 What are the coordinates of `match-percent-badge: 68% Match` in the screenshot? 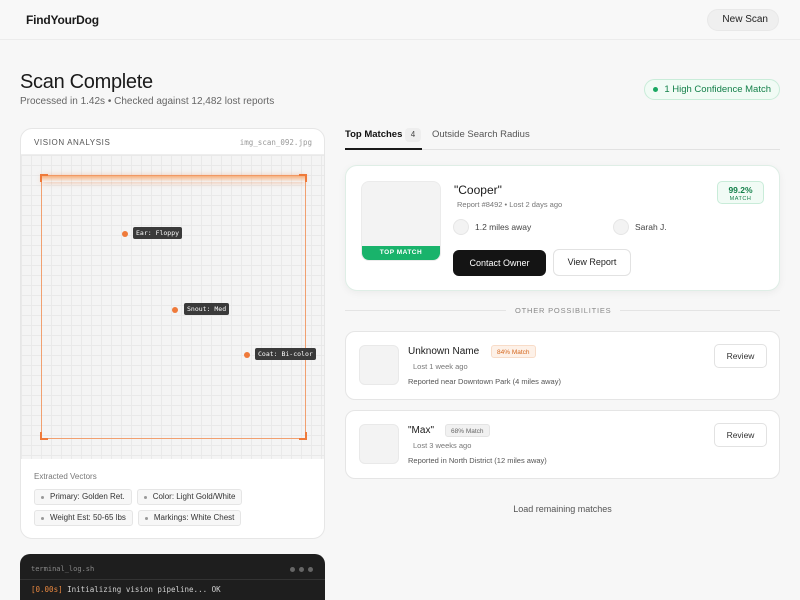 It's located at (467, 430).